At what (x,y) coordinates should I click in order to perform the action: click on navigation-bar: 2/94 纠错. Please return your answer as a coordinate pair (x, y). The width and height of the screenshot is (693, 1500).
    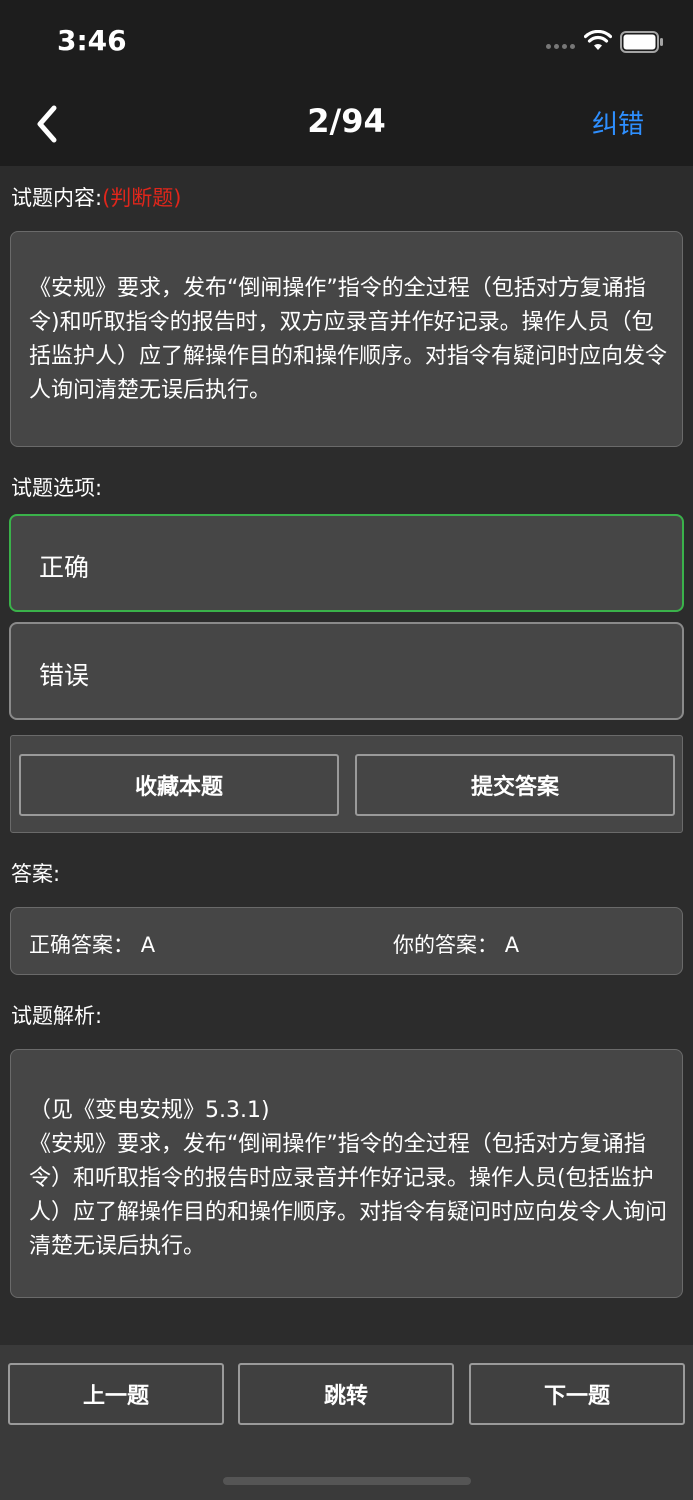
    Looking at the image, I should click on (346, 125).